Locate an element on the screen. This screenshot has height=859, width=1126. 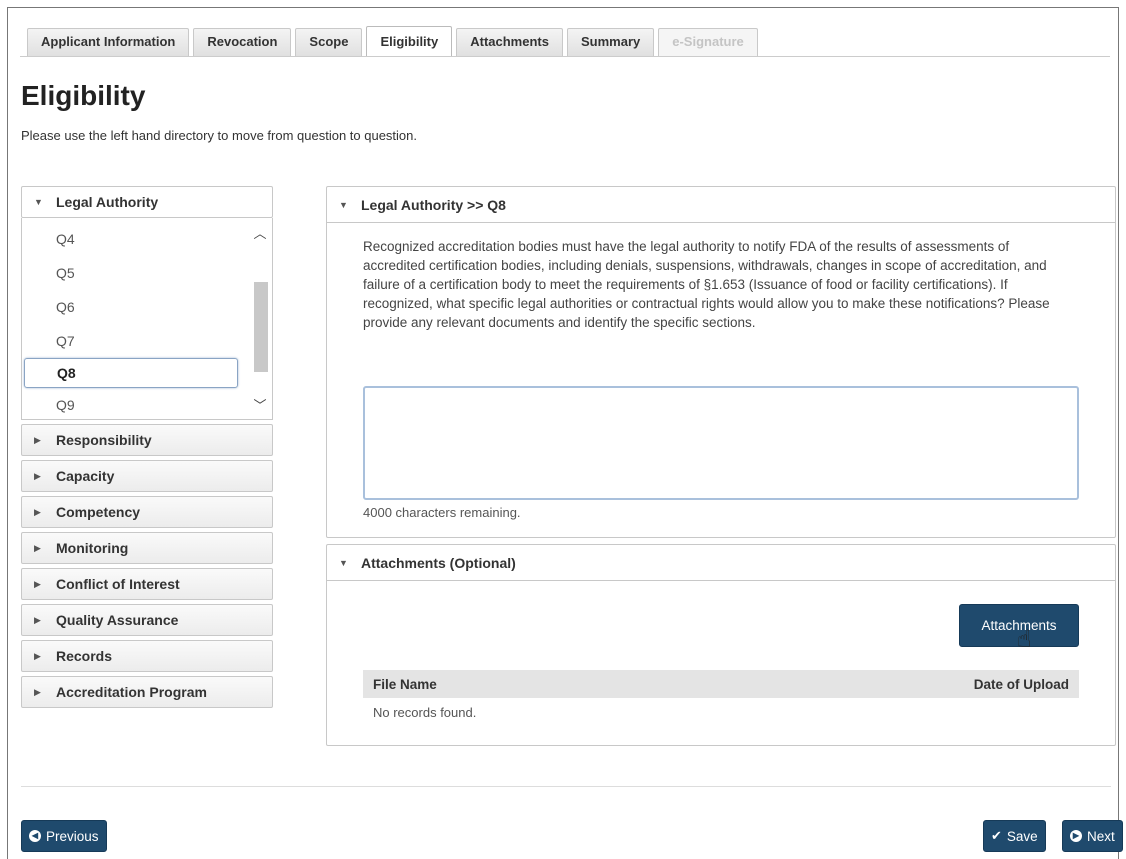
question-item-q7: Q7 is located at coordinates (147, 341).